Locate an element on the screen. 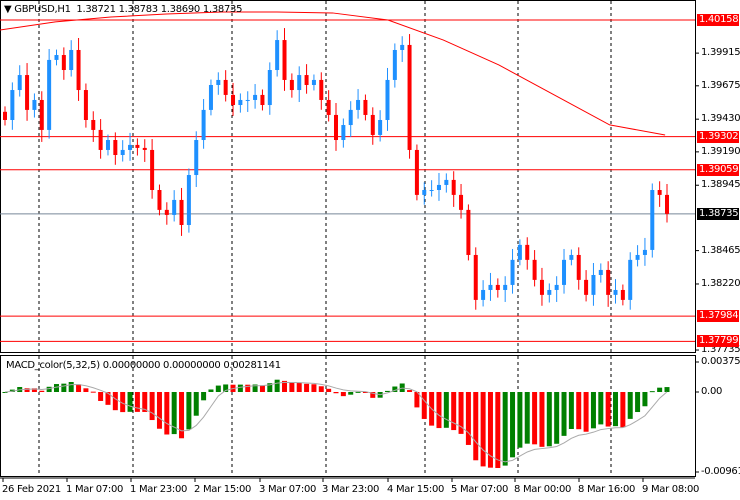 The image size is (740, 500). close-value: 1.38735 is located at coordinates (222, 9).